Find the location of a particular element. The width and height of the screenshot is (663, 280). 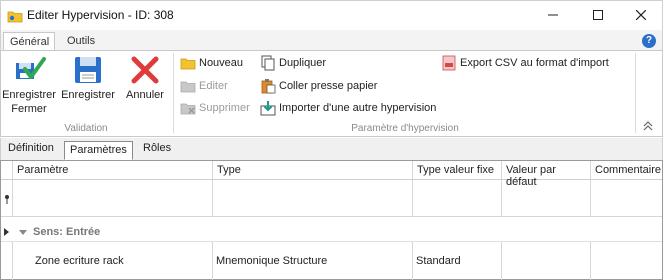

importer-button: Importer d'une autre hypervision is located at coordinates (348, 108).